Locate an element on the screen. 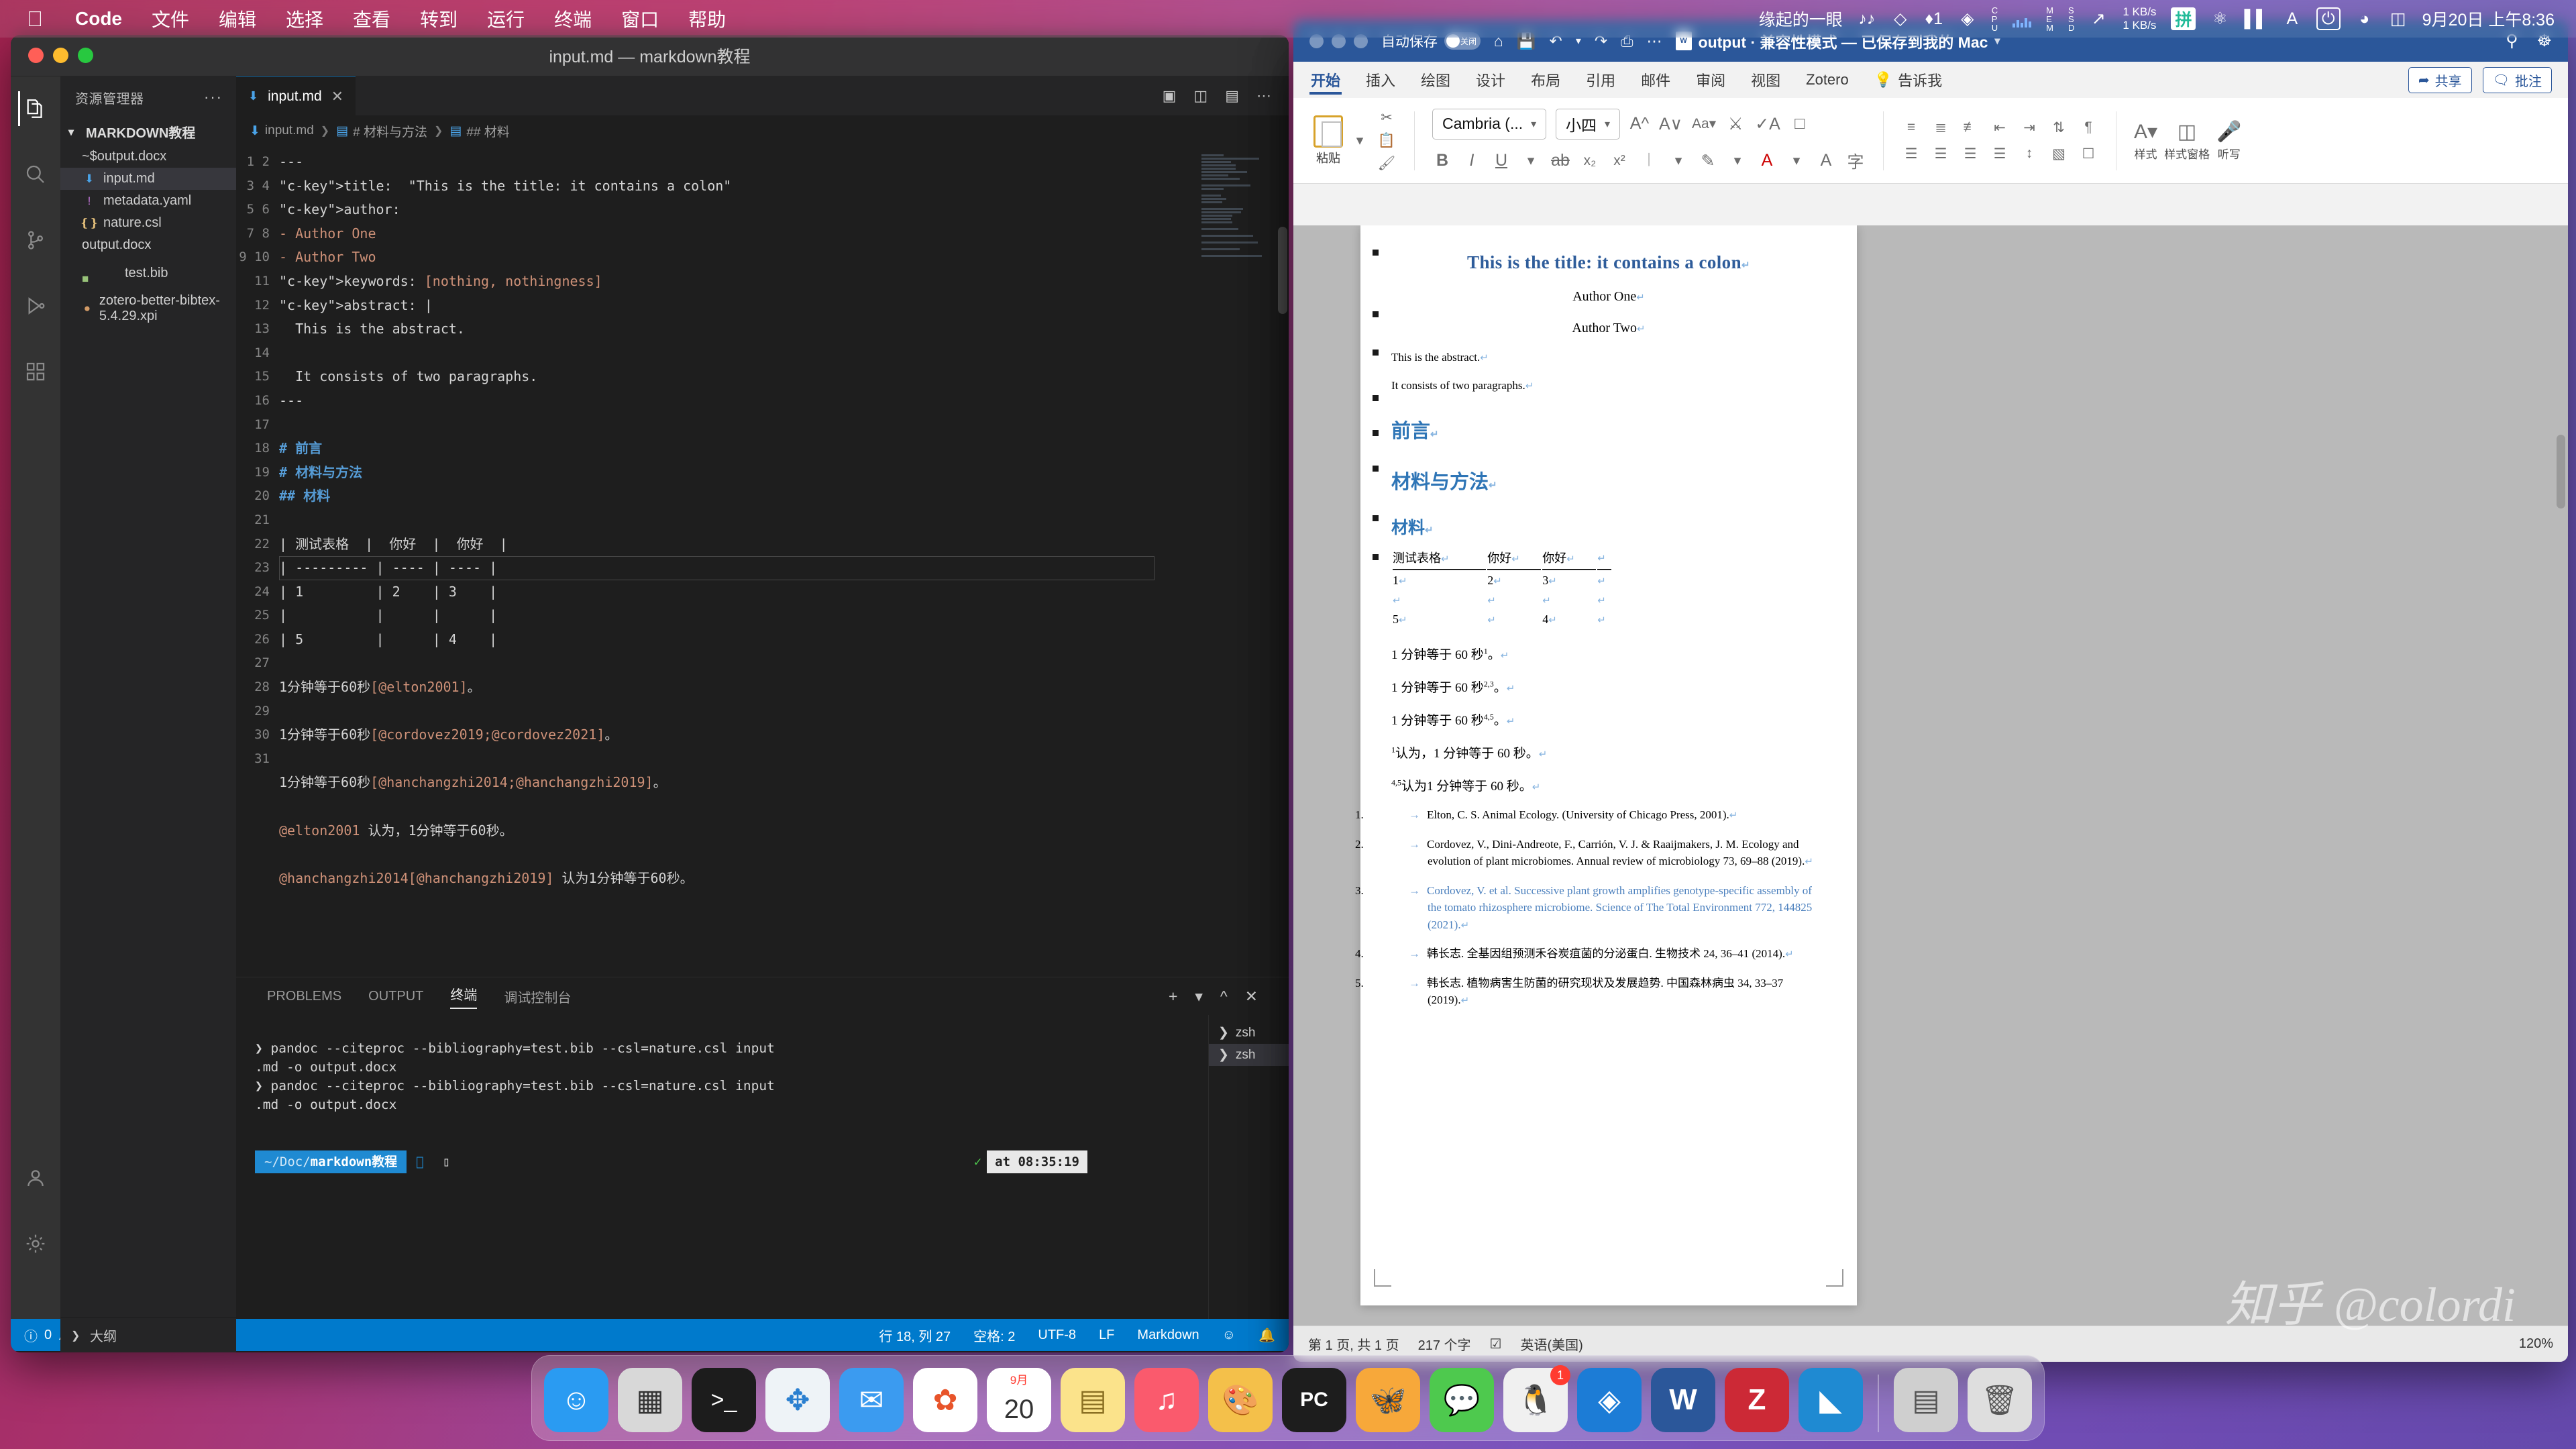 The width and height of the screenshot is (2576, 1449). ribbon-tab-design: 设计 is located at coordinates (1490, 80).